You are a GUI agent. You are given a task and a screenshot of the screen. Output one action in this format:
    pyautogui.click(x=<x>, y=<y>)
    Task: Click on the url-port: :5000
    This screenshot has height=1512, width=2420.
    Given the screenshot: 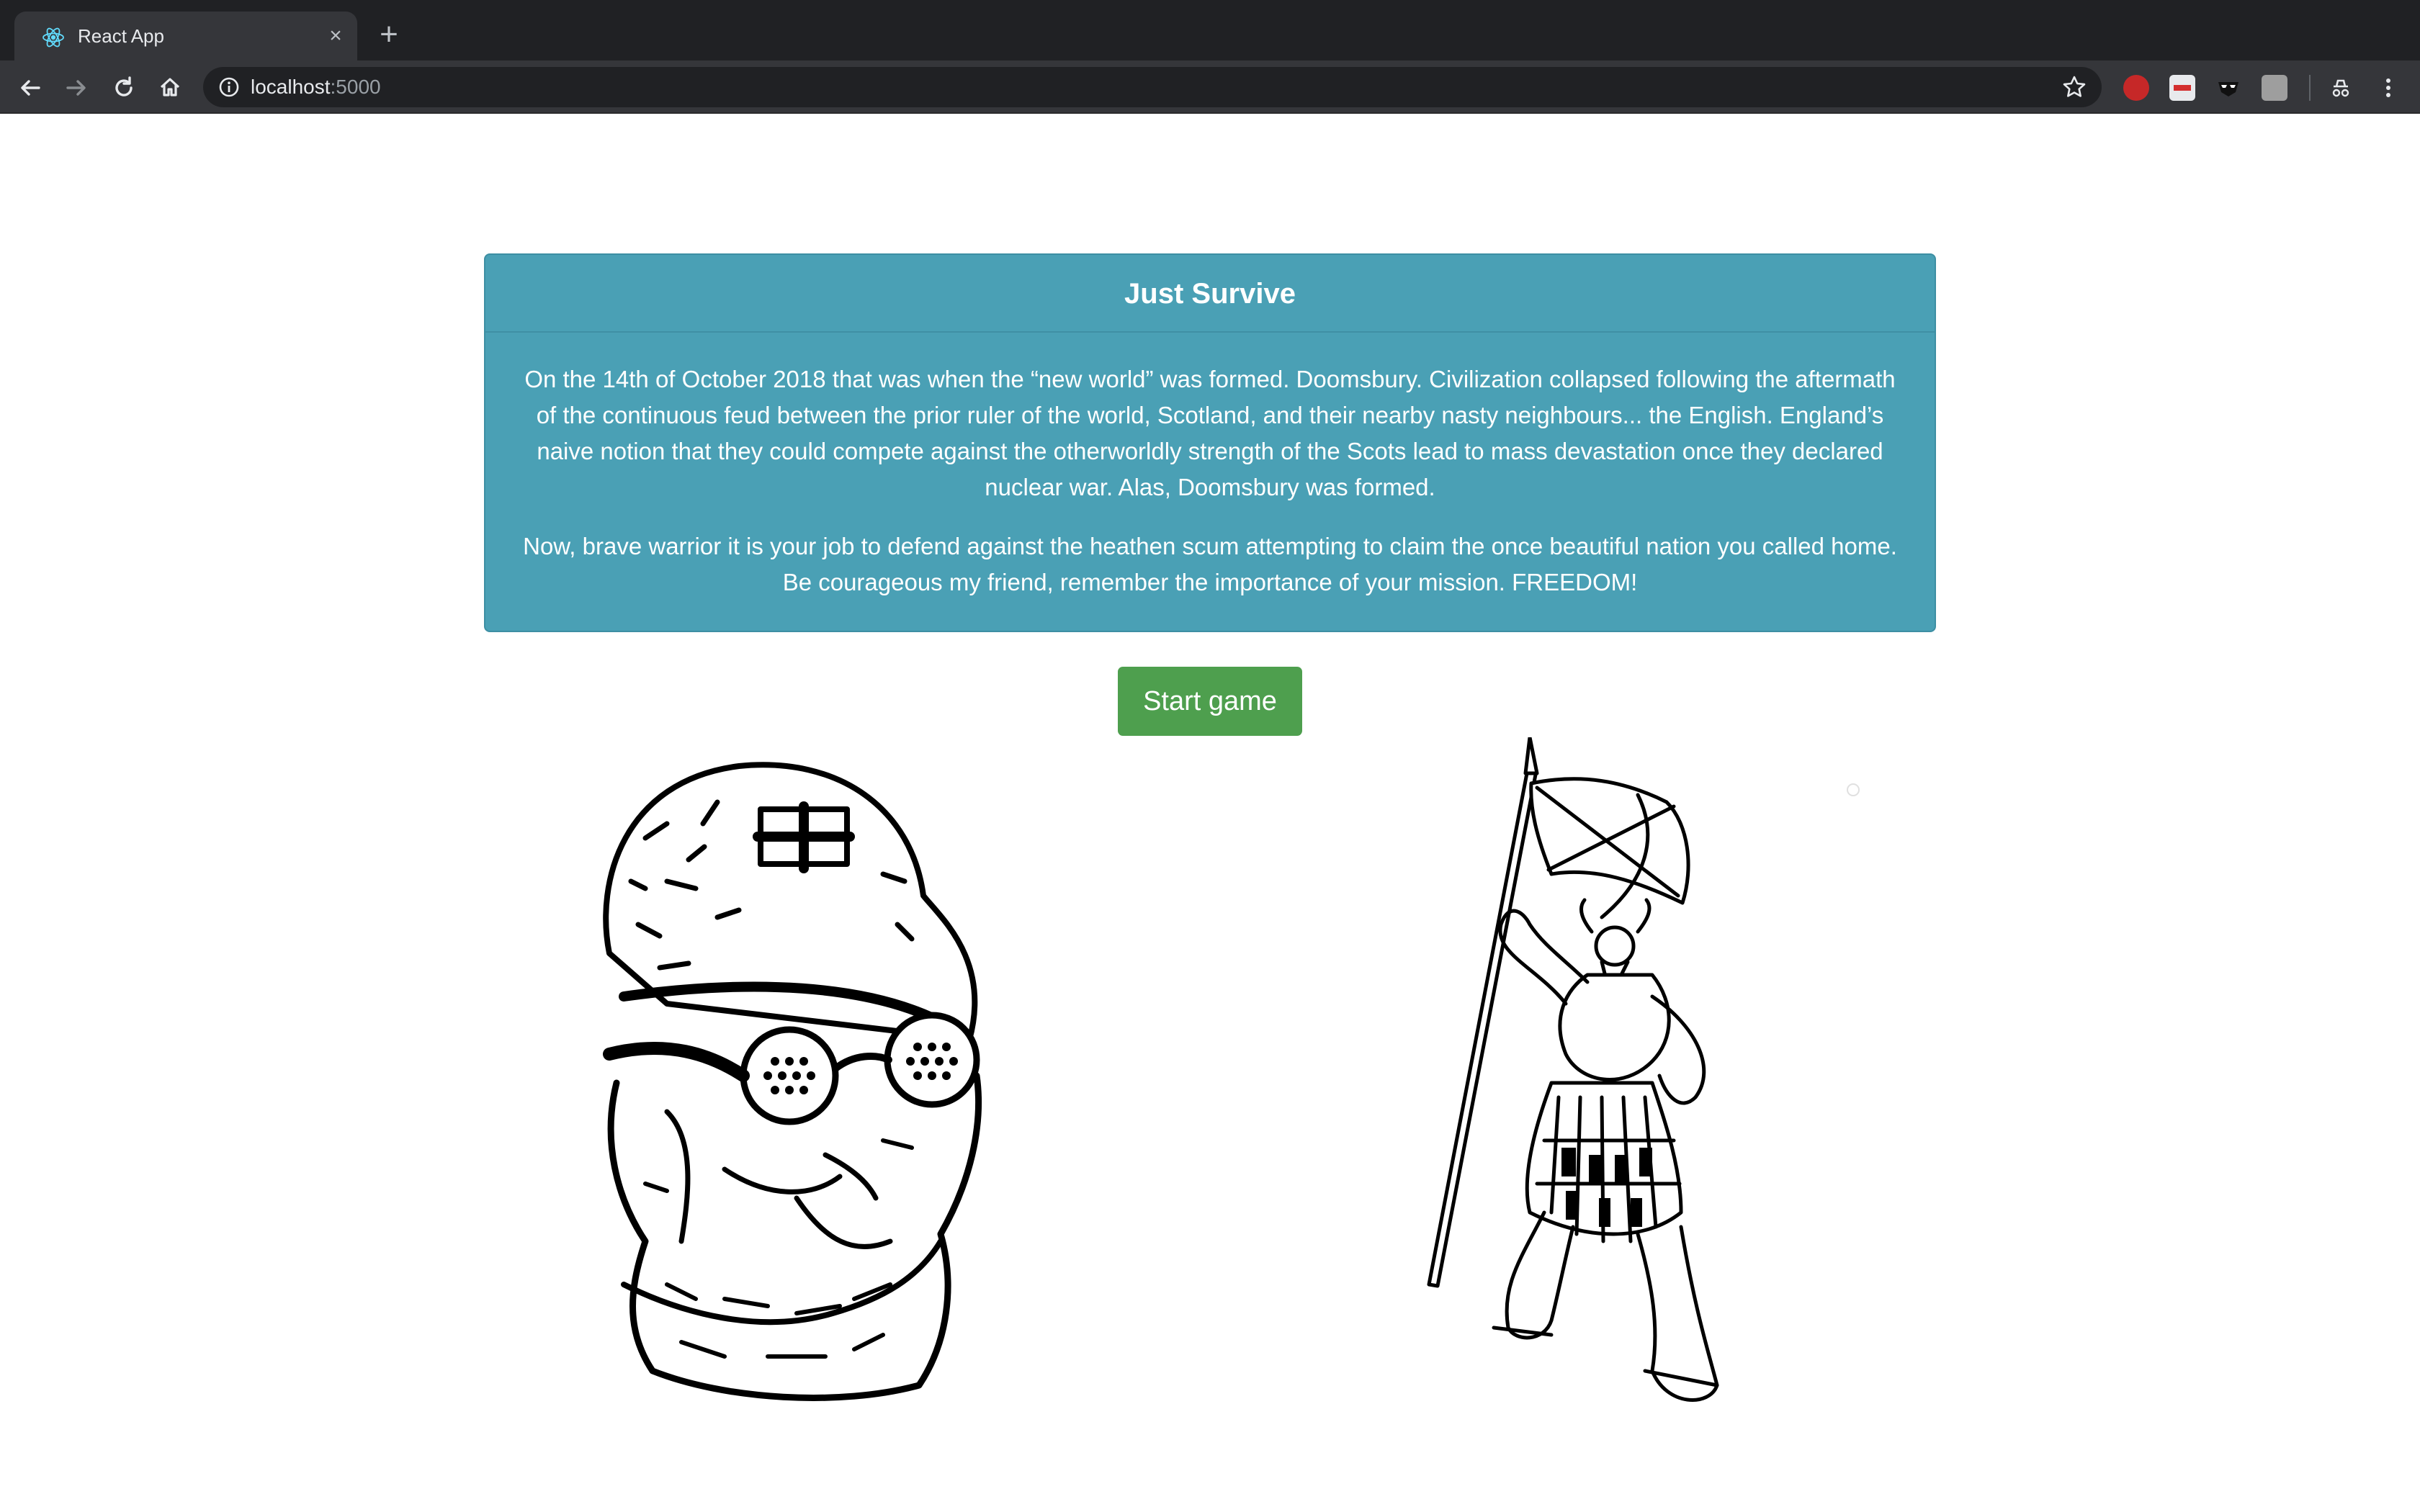 What is the action you would take?
    pyautogui.click(x=355, y=87)
    